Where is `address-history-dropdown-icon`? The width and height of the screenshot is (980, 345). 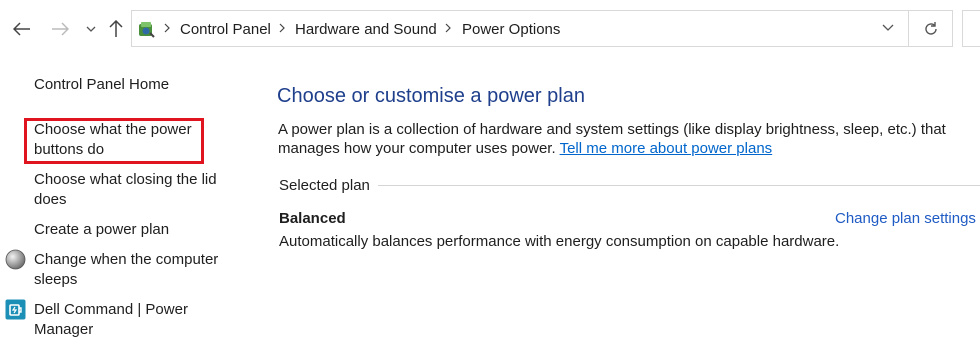
address-history-dropdown-icon is located at coordinates (888, 28).